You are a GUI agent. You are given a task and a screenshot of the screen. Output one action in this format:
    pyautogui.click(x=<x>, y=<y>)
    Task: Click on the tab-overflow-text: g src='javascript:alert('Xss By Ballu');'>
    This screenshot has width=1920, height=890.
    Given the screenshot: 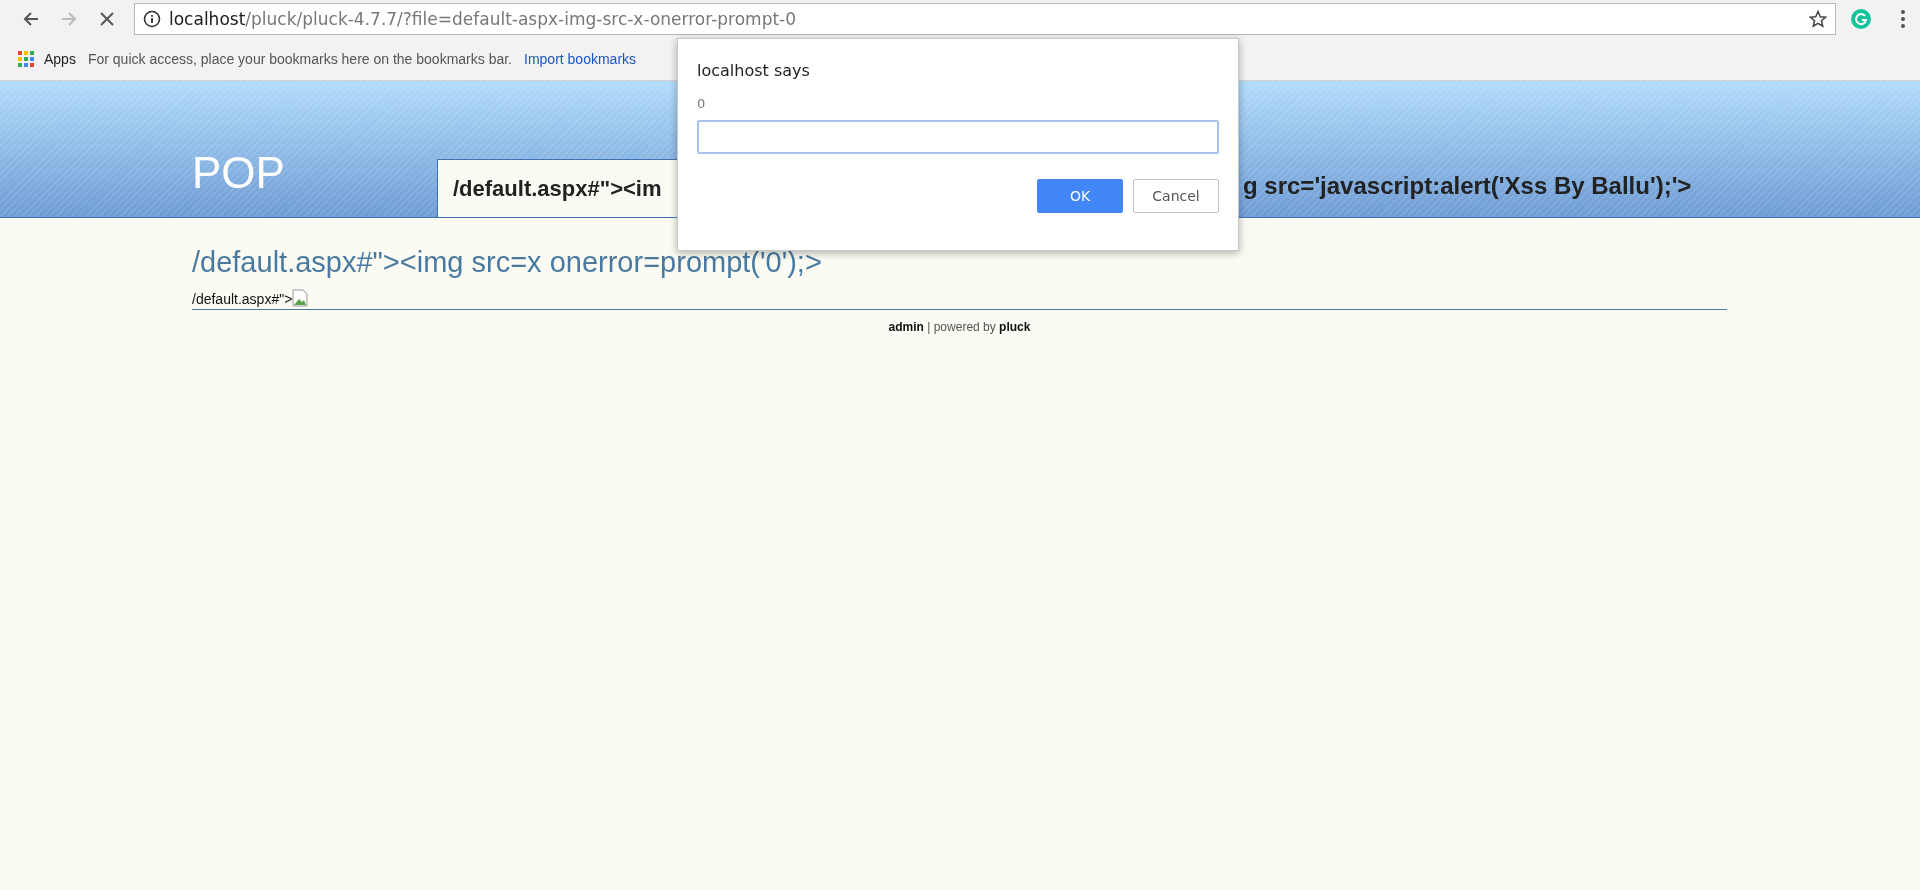 What is the action you would take?
    pyautogui.click(x=1467, y=186)
    